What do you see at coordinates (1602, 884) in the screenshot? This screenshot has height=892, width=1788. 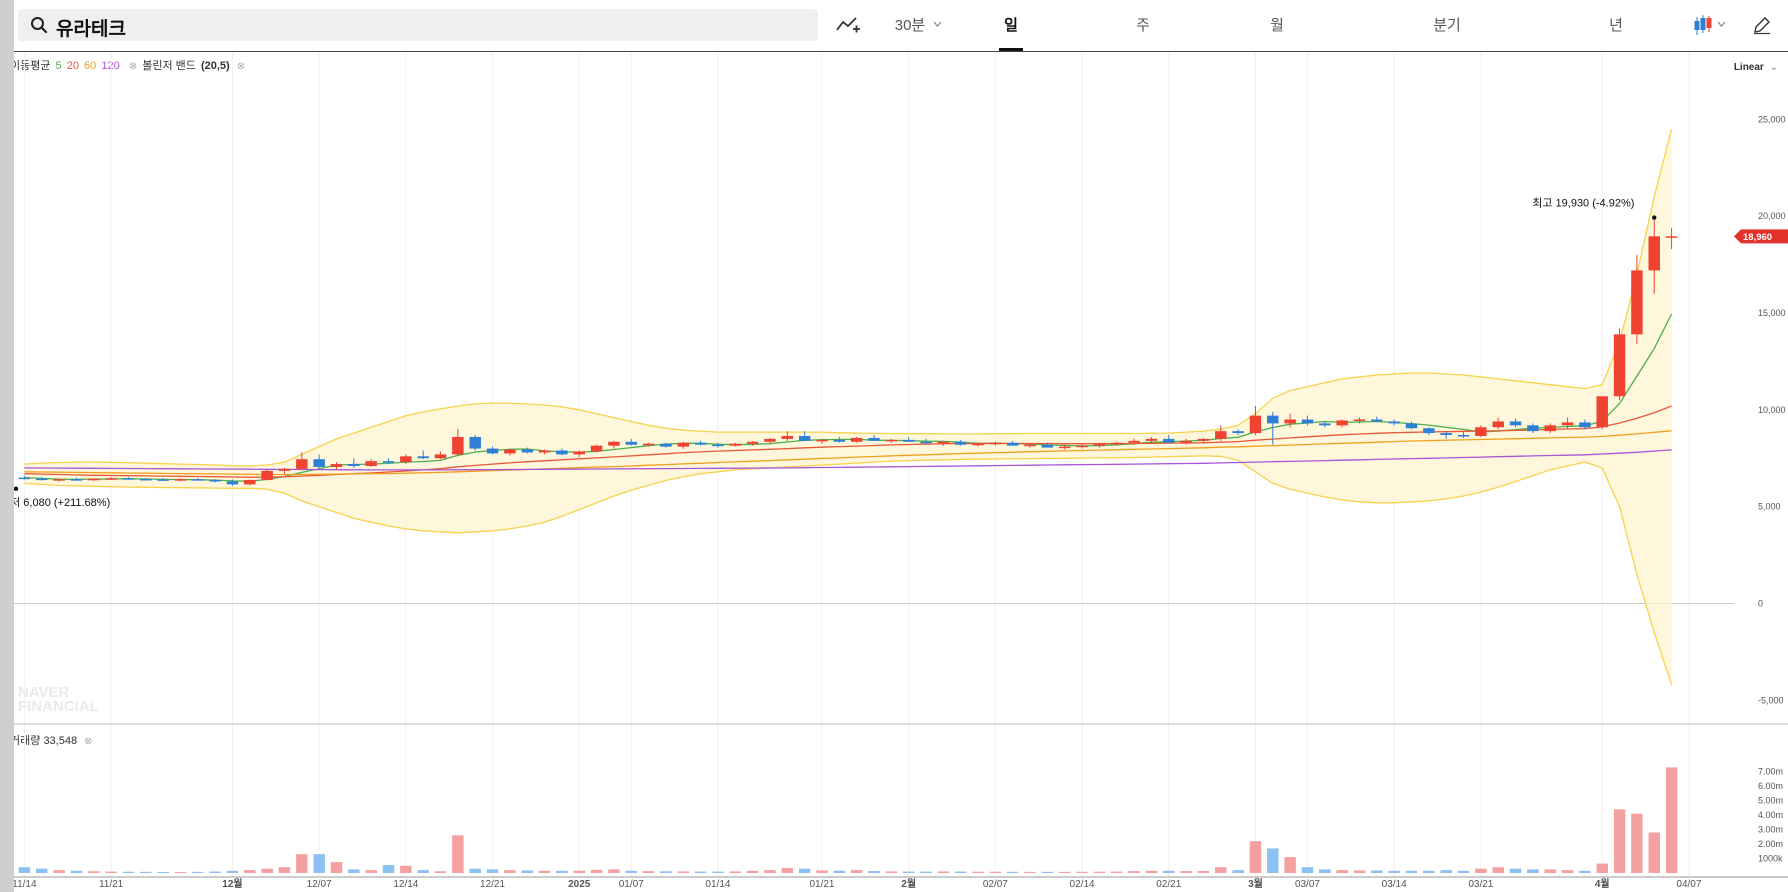 I see `x-tick-label: 4월` at bounding box center [1602, 884].